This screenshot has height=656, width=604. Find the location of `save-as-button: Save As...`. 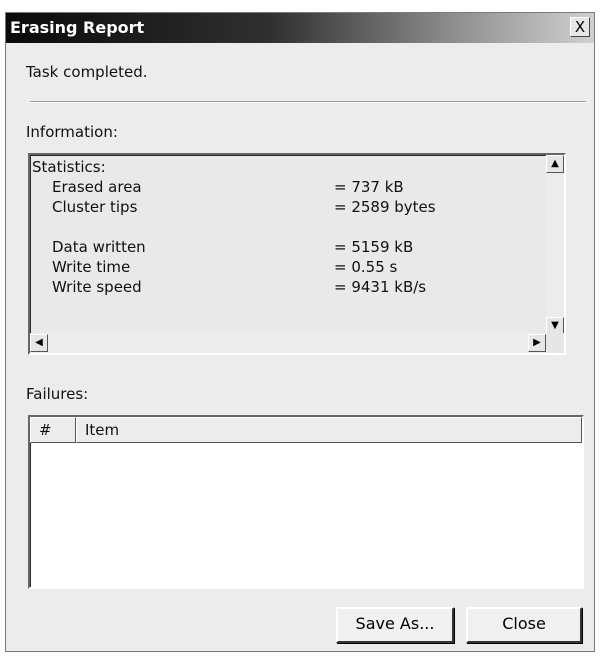

save-as-button: Save As... is located at coordinates (395, 625).